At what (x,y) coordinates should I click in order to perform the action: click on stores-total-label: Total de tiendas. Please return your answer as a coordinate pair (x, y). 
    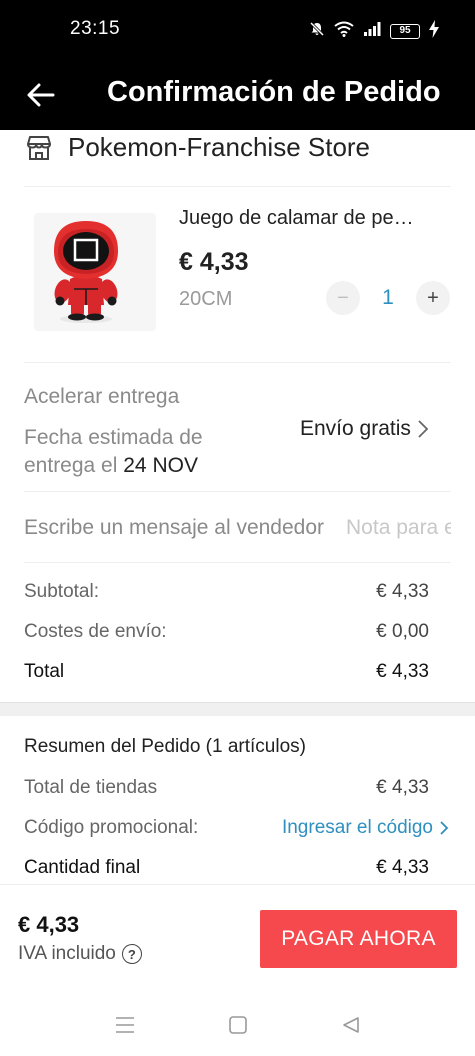
    Looking at the image, I should click on (91, 787).